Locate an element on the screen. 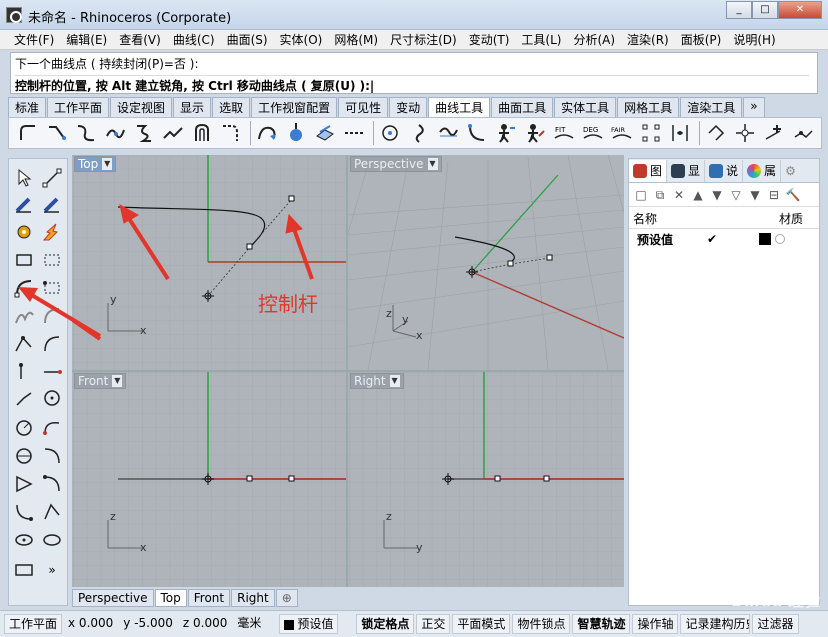 The image size is (828, 637). menu-surface: 曲面(S) is located at coordinates (247, 39).